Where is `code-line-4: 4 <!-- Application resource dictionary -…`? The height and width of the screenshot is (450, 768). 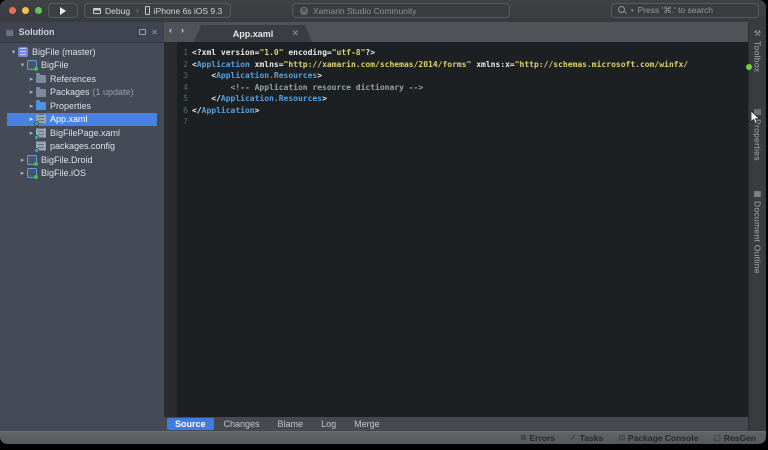 code-line-4: 4 <!-- Application resource dictionary -… is located at coordinates (456, 88).